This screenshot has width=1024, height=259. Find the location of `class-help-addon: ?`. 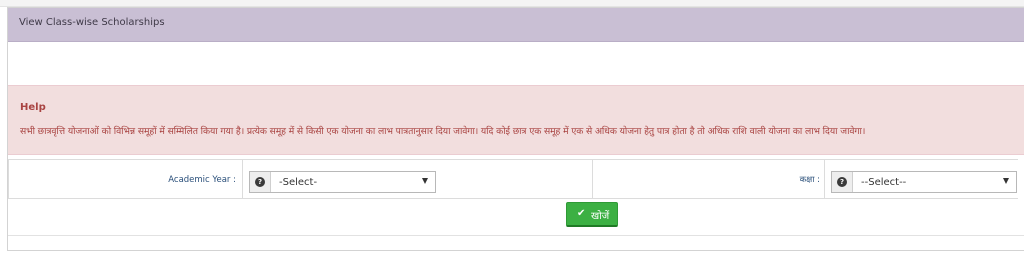

class-help-addon: ? is located at coordinates (842, 182).